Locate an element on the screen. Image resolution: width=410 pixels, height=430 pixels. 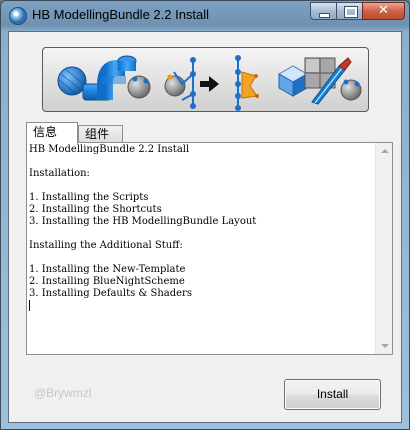
install-button: Install is located at coordinates (332, 394).